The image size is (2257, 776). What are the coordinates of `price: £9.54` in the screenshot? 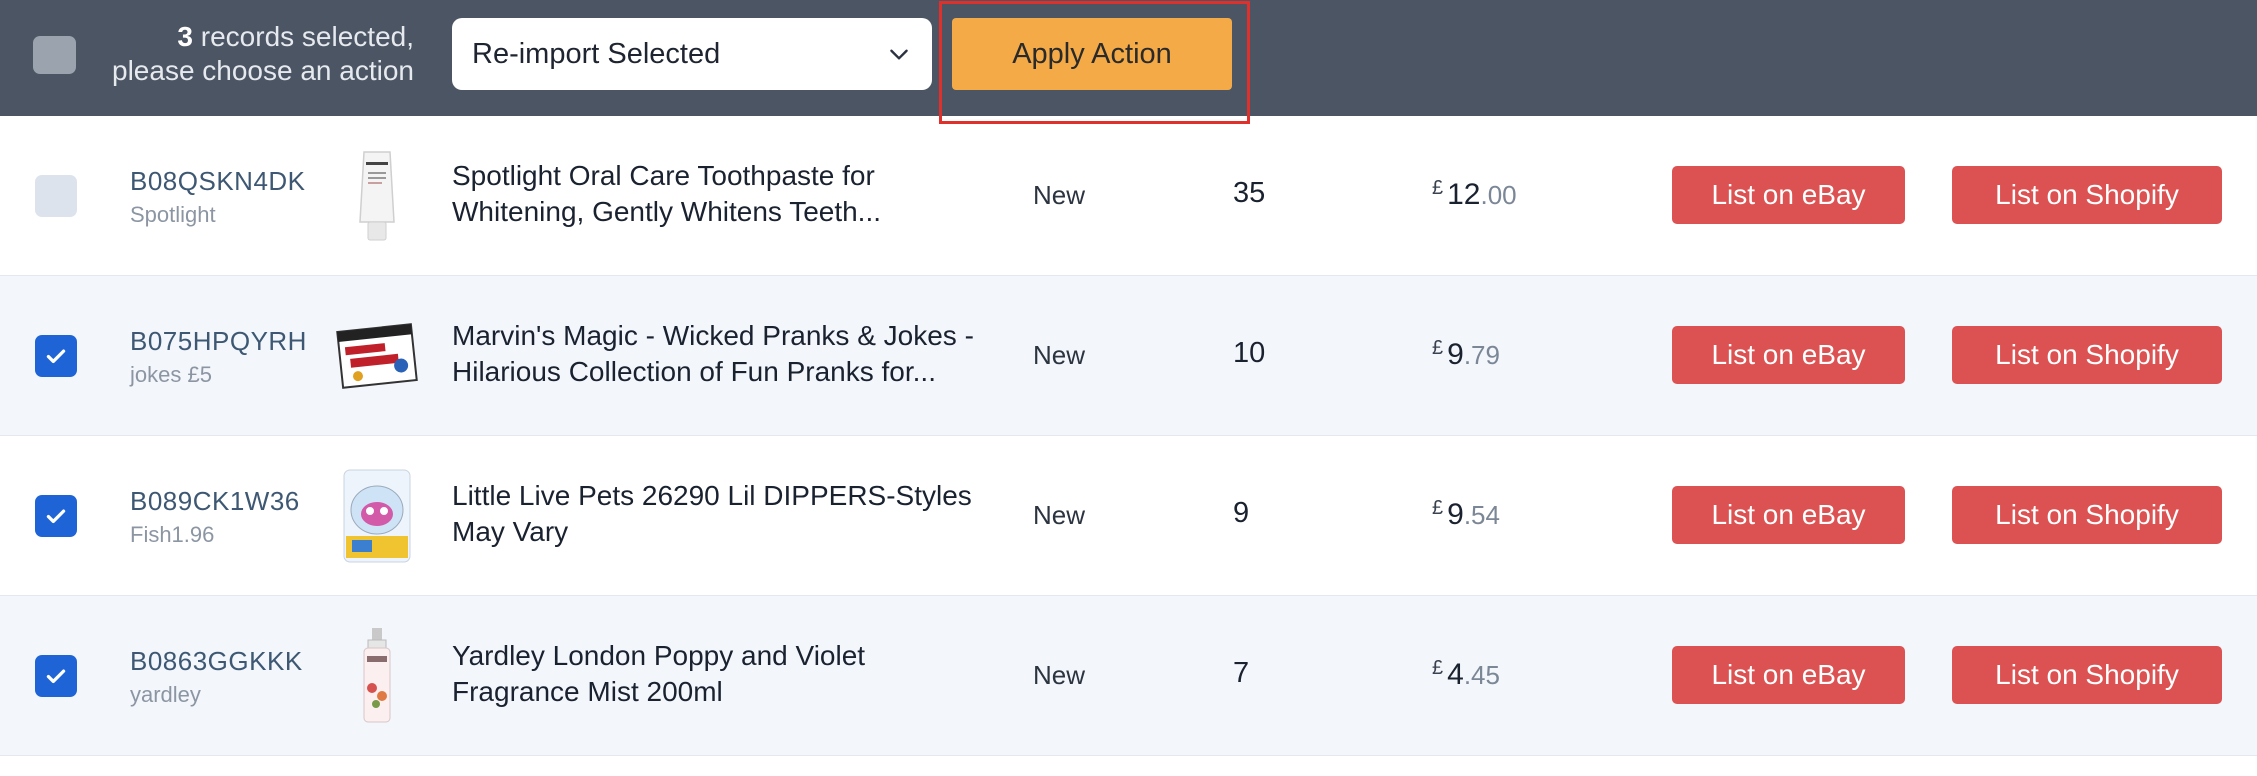 It's located at (1466, 514).